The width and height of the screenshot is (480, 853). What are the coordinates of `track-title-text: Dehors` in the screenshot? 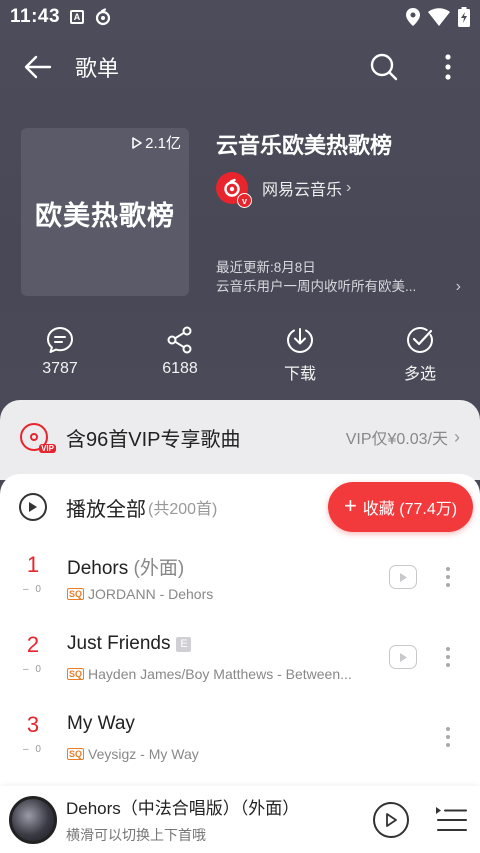 It's located at (98, 568).